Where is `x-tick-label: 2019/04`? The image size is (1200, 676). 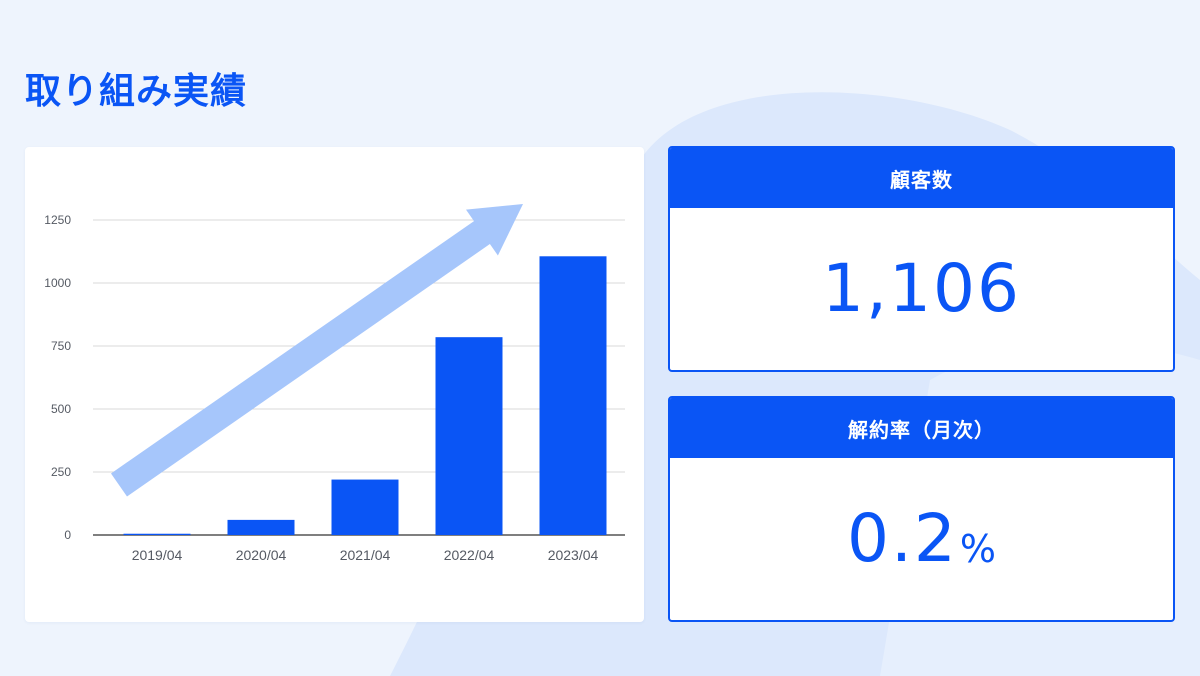
x-tick-label: 2019/04 is located at coordinates (157, 555).